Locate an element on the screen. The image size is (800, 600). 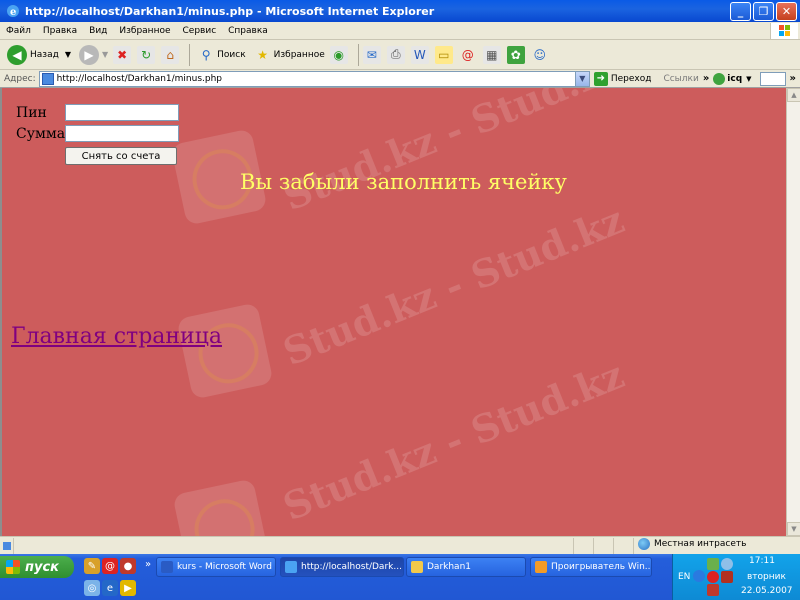
print-icon: ⎙ is located at coordinates (395, 54).